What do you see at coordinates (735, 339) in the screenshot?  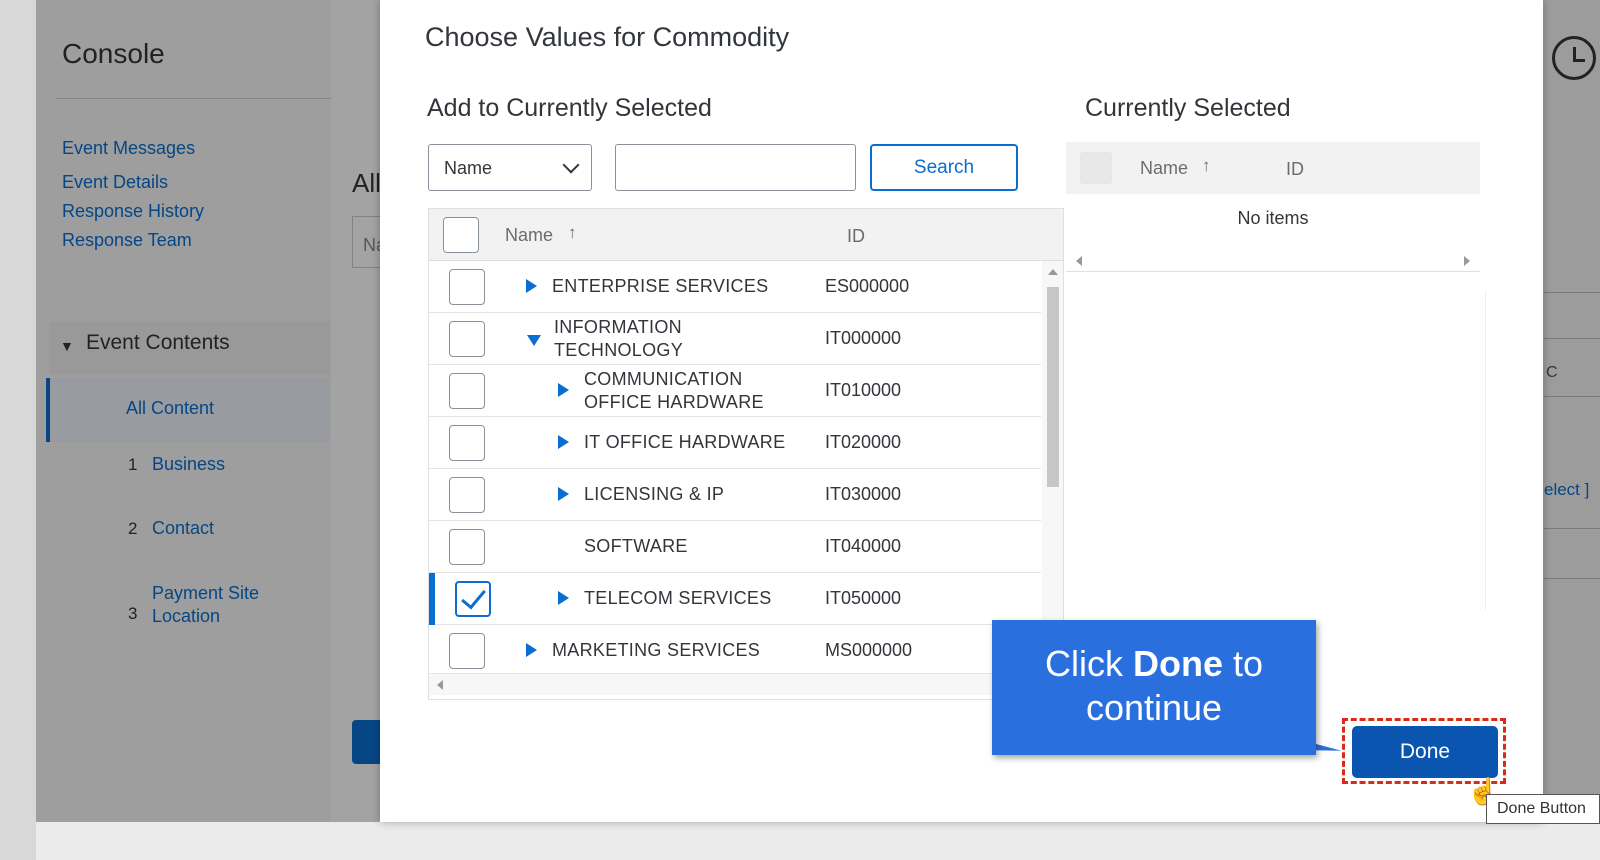 I see `table-row: INFORMATION TECHNOLOGY IT000000` at bounding box center [735, 339].